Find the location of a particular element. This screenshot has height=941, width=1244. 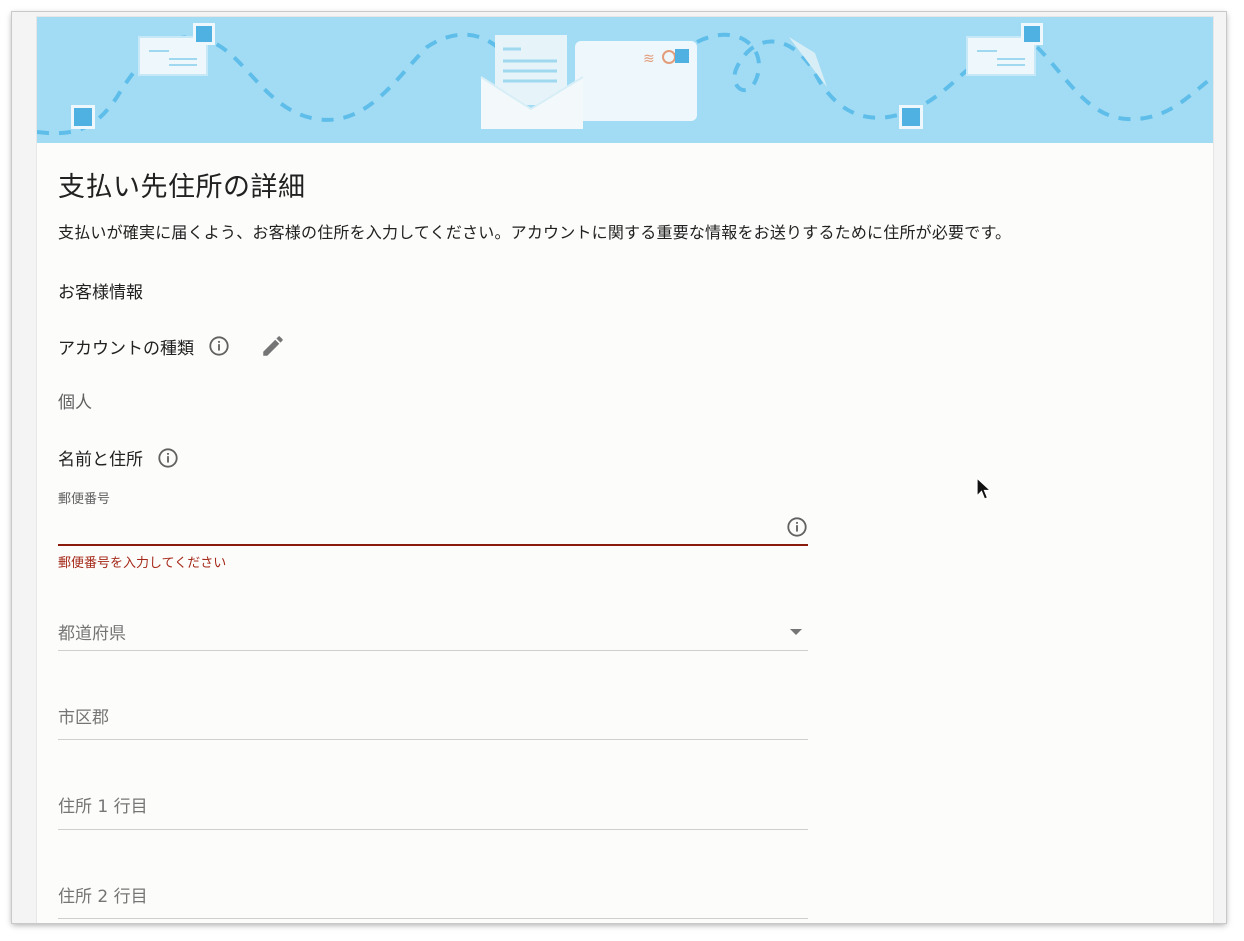

postal-code-label: 郵便番号 is located at coordinates (84, 499).